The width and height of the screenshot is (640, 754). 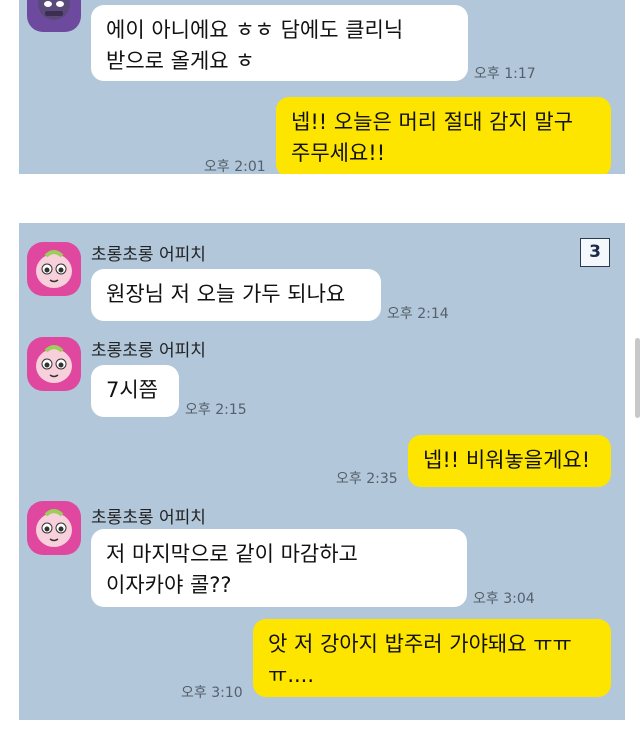 I want to click on unread-count-badge: 3, so click(x=595, y=252).